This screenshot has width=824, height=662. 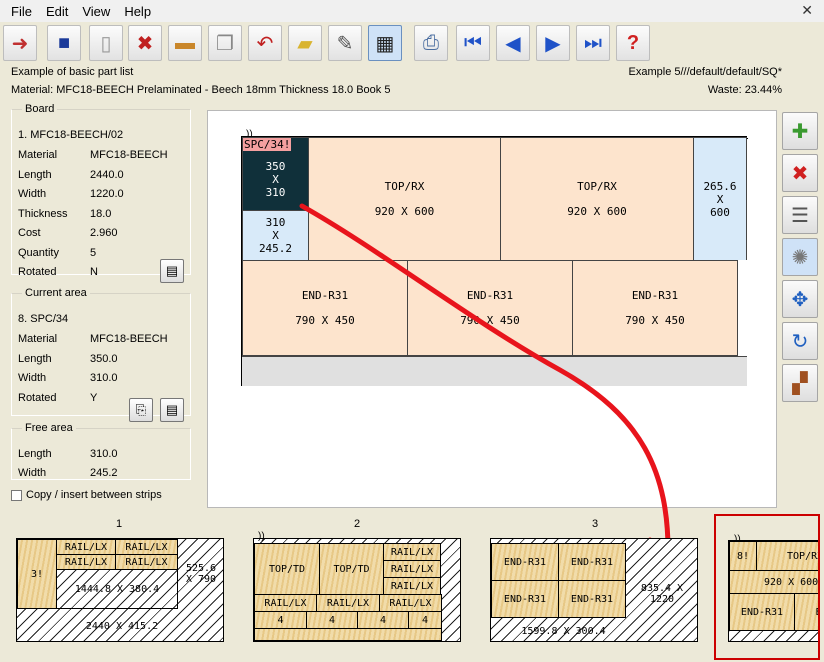 I want to click on saw-icon: ✺, so click(x=800, y=257).